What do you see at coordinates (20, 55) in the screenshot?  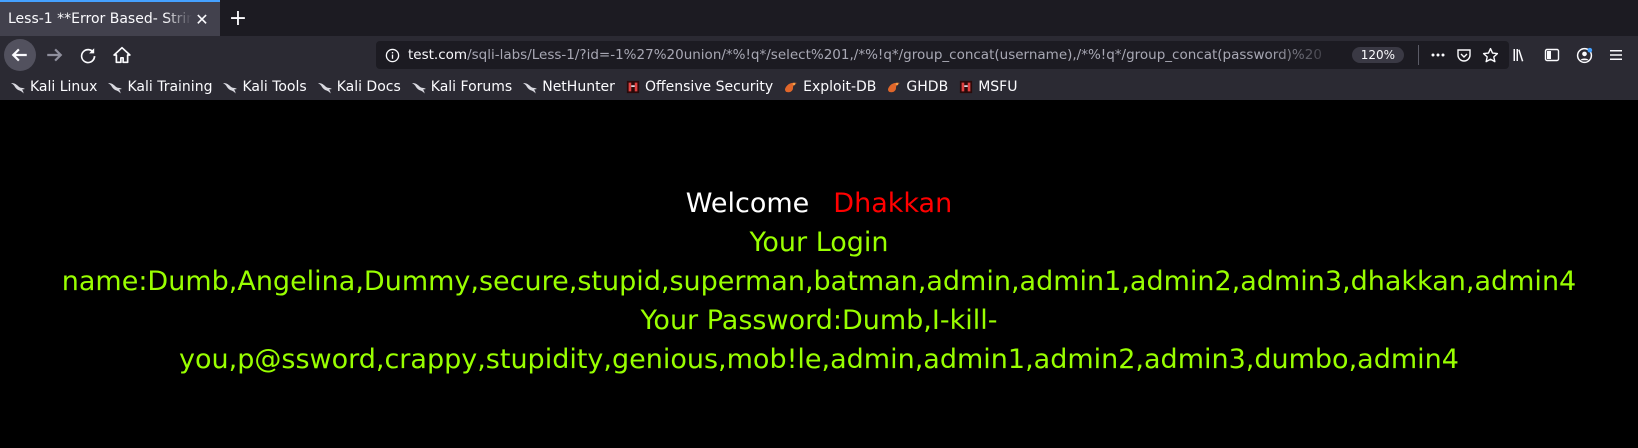 I see `back-icon` at bounding box center [20, 55].